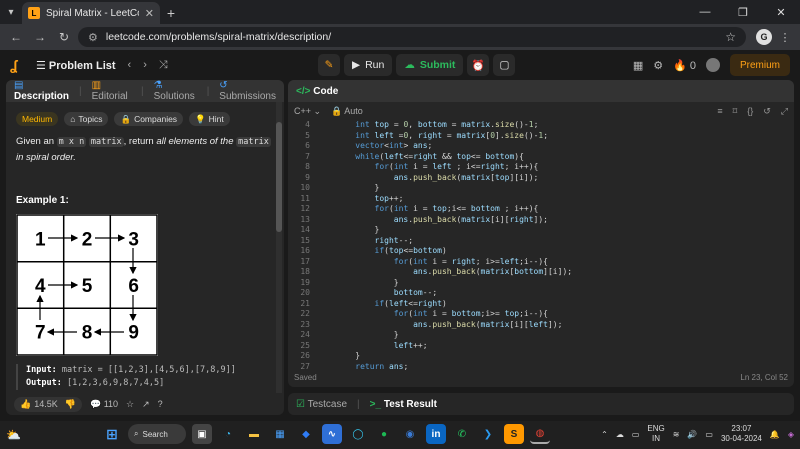 This screenshot has height=449, width=800. I want to click on file-explorer-icon: ▬, so click(254, 434).